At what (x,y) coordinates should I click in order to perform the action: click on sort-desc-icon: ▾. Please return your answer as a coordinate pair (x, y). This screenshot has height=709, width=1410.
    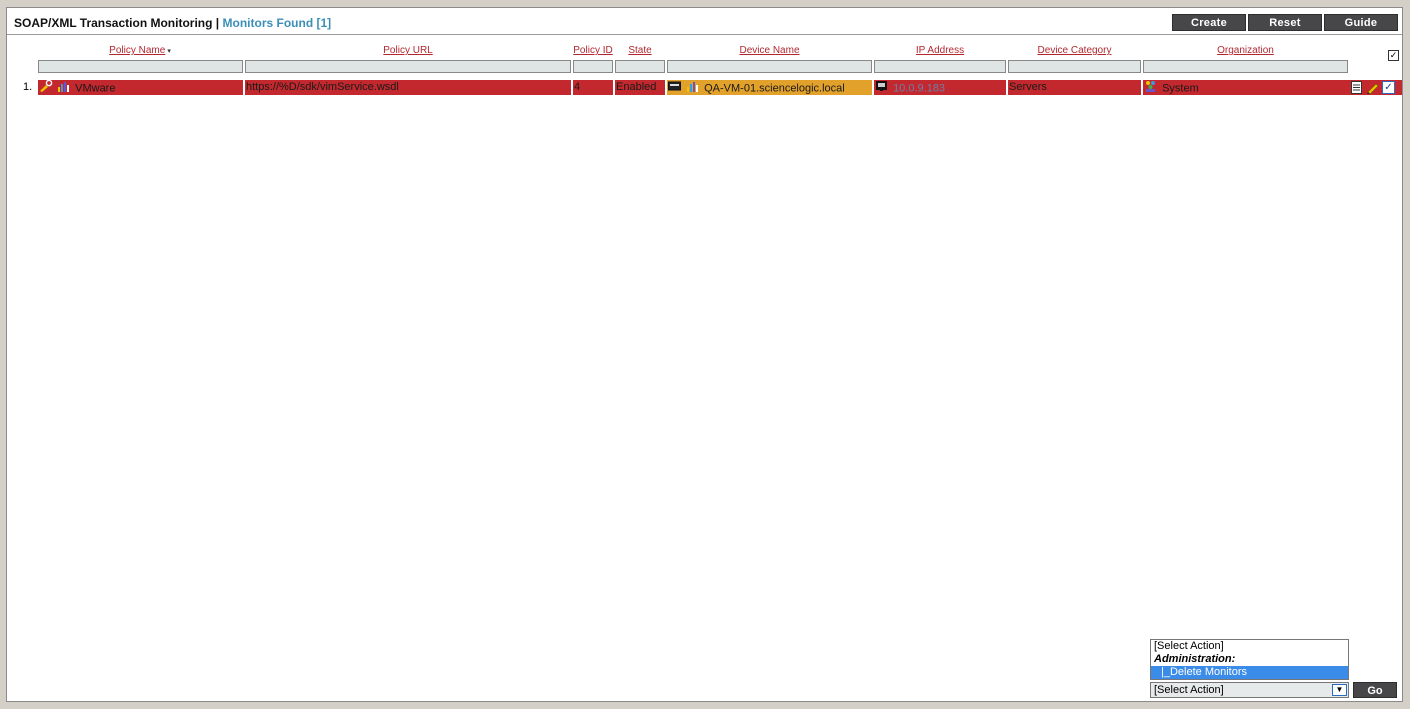
    Looking at the image, I should click on (169, 51).